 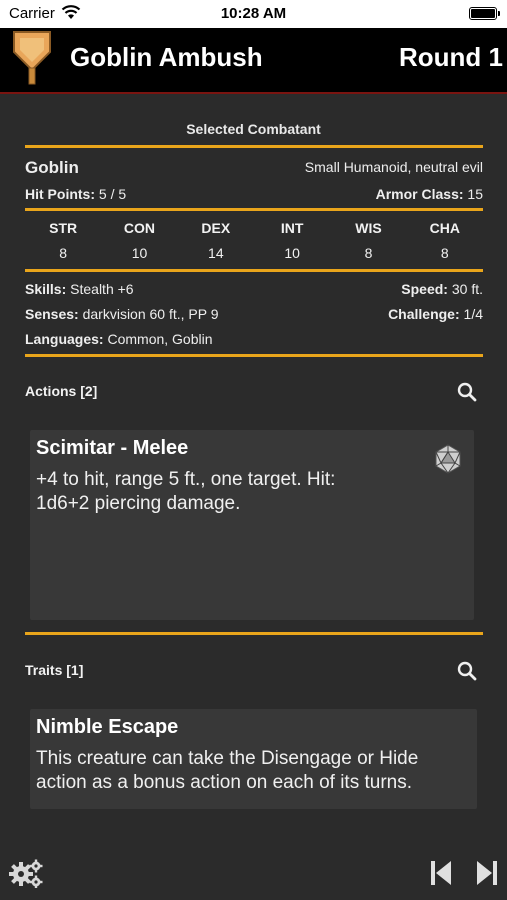 I want to click on skip-back-icon, so click(x=441, y=873).